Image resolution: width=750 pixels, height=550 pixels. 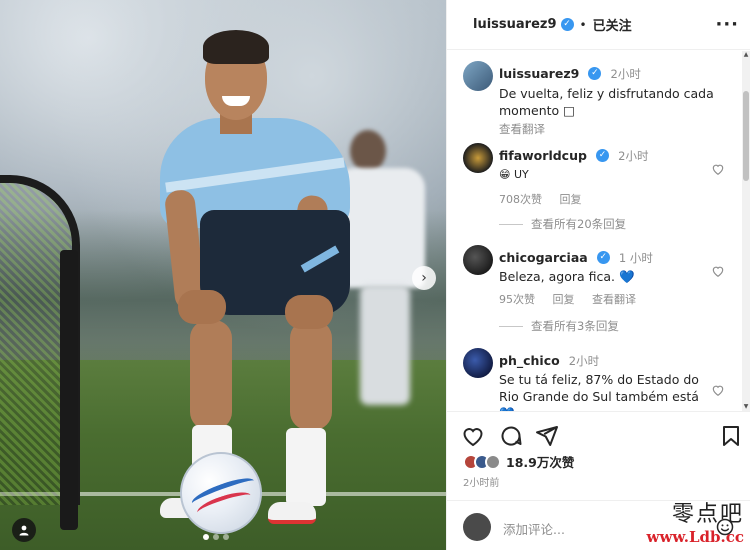 I want to click on comment-username: ph_chico, so click(x=529, y=360).